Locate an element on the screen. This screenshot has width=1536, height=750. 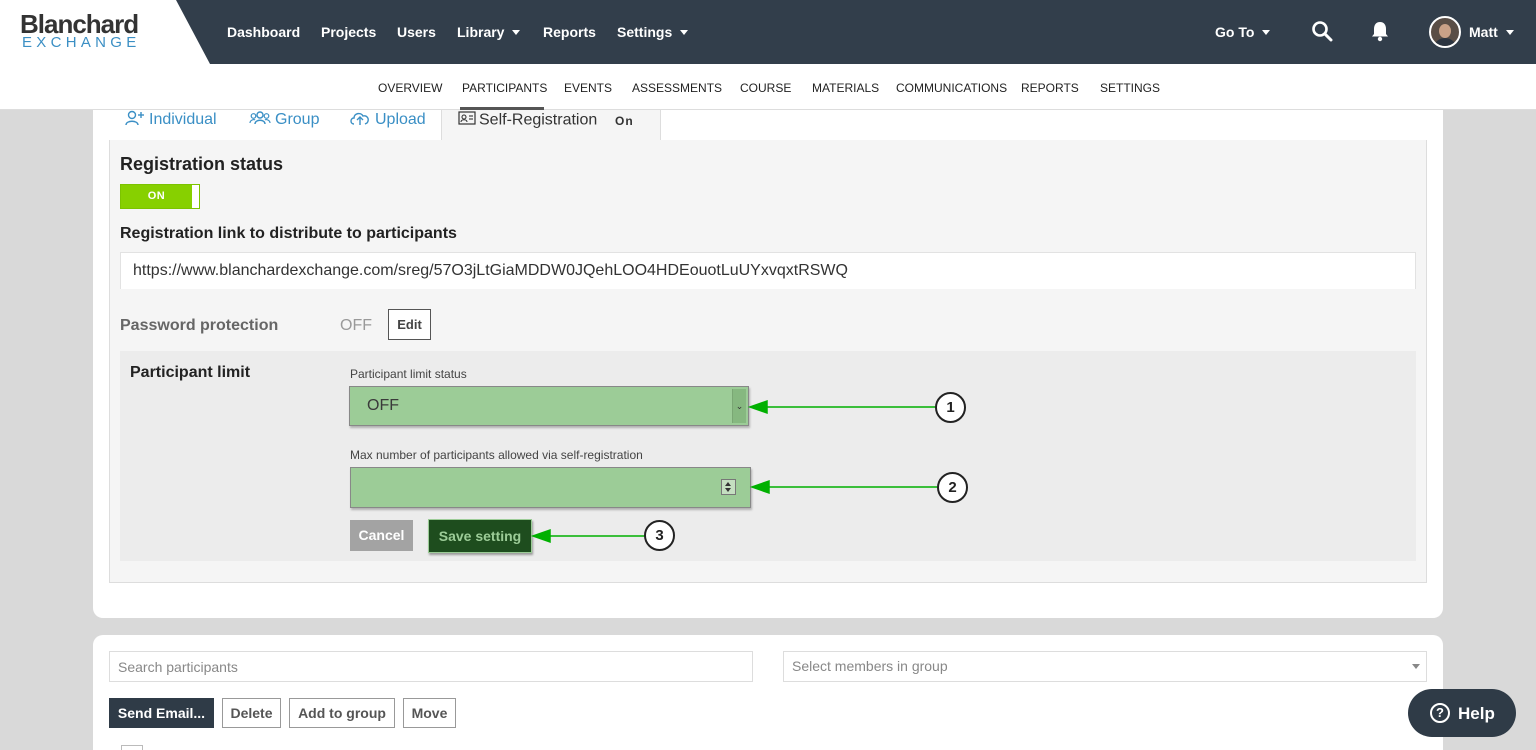
limit-status-label: Participant limit status is located at coordinates (408, 374).